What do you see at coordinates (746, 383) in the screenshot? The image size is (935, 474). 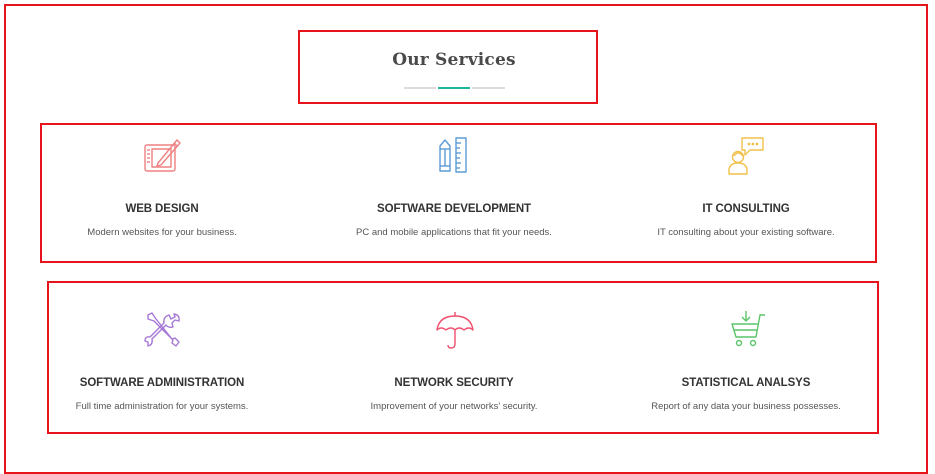 I see `service-title: STATISTICAL ANALSYS` at bounding box center [746, 383].